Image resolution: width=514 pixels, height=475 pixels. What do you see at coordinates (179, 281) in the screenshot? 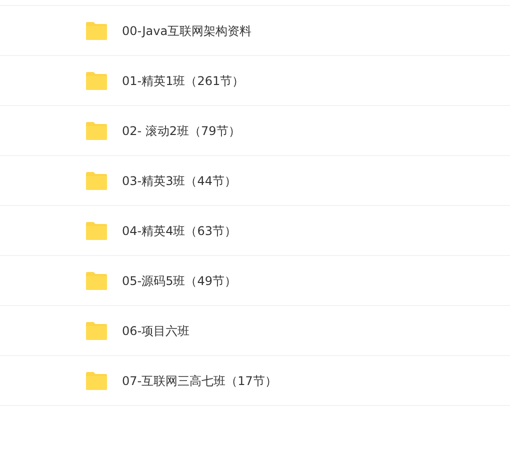
I see `folder-name: 05-源码5班（49节）` at bounding box center [179, 281].